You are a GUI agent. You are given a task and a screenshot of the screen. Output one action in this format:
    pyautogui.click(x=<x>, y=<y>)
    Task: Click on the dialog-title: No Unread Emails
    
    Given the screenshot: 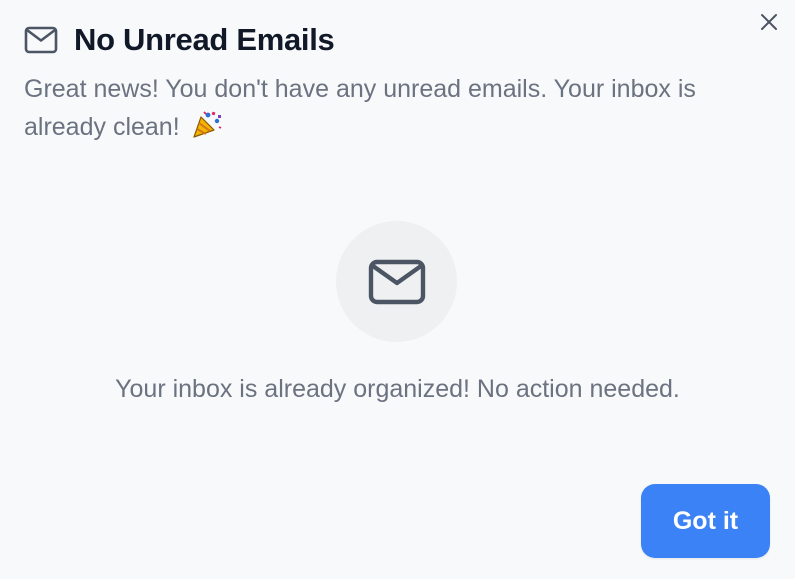 What is the action you would take?
    pyautogui.click(x=204, y=39)
    